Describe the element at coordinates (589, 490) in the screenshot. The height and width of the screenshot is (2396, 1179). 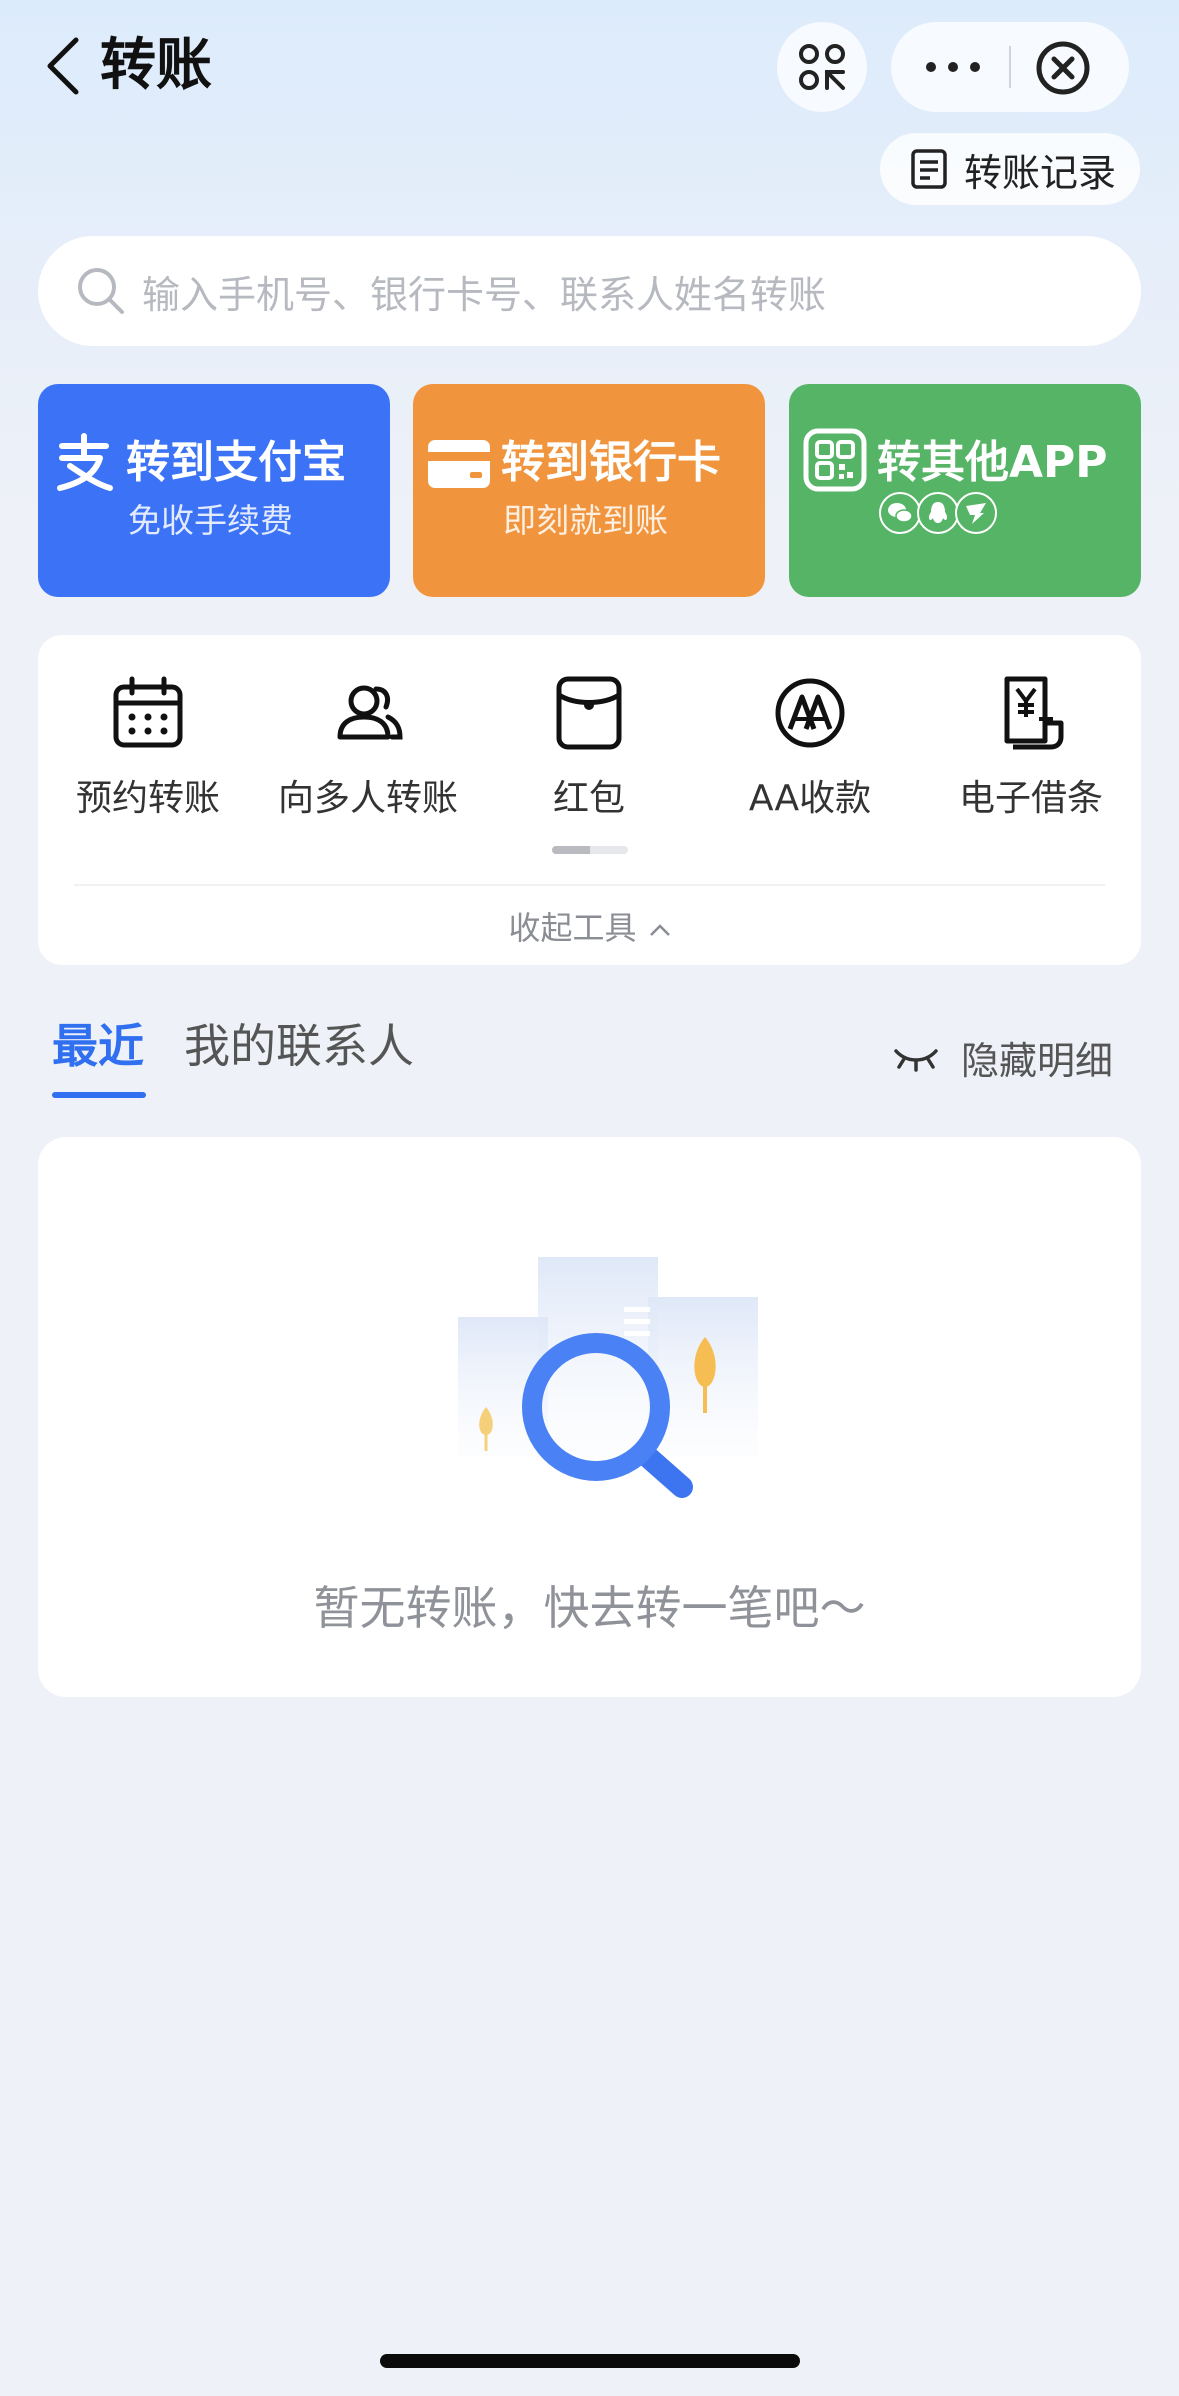
I see `transfer-to-bank-card: 转到银行卡 即刻就到账` at that location.